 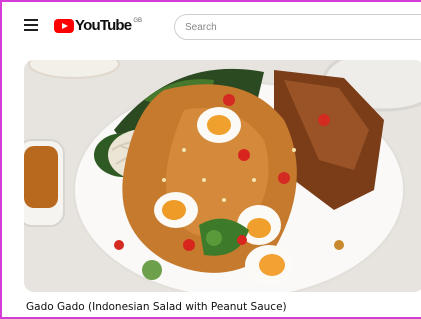 What do you see at coordinates (297, 27) in the screenshot?
I see `search-input` at bounding box center [297, 27].